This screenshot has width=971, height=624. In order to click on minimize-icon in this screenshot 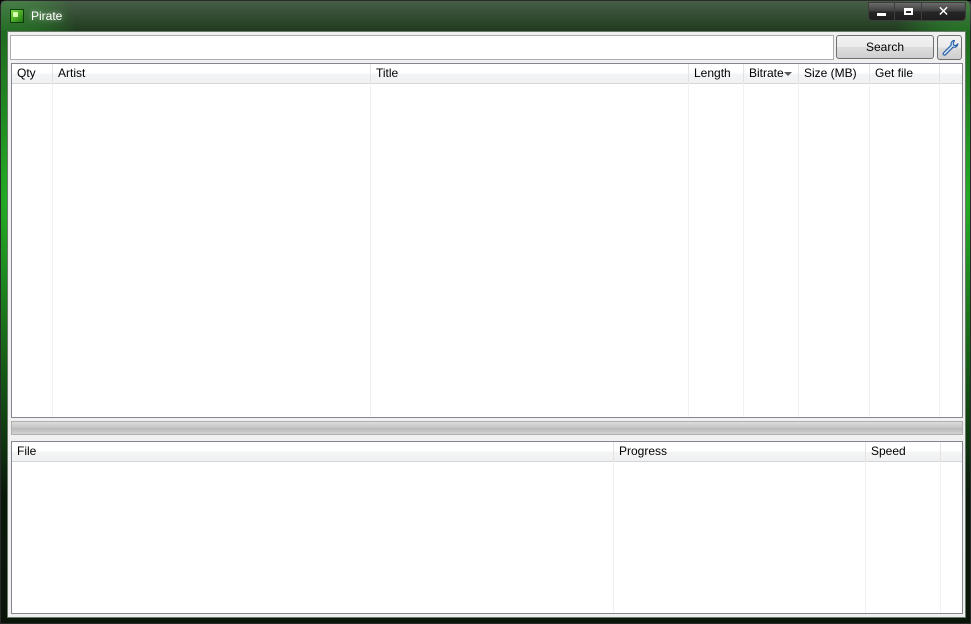, I will do `click(881, 14)`.